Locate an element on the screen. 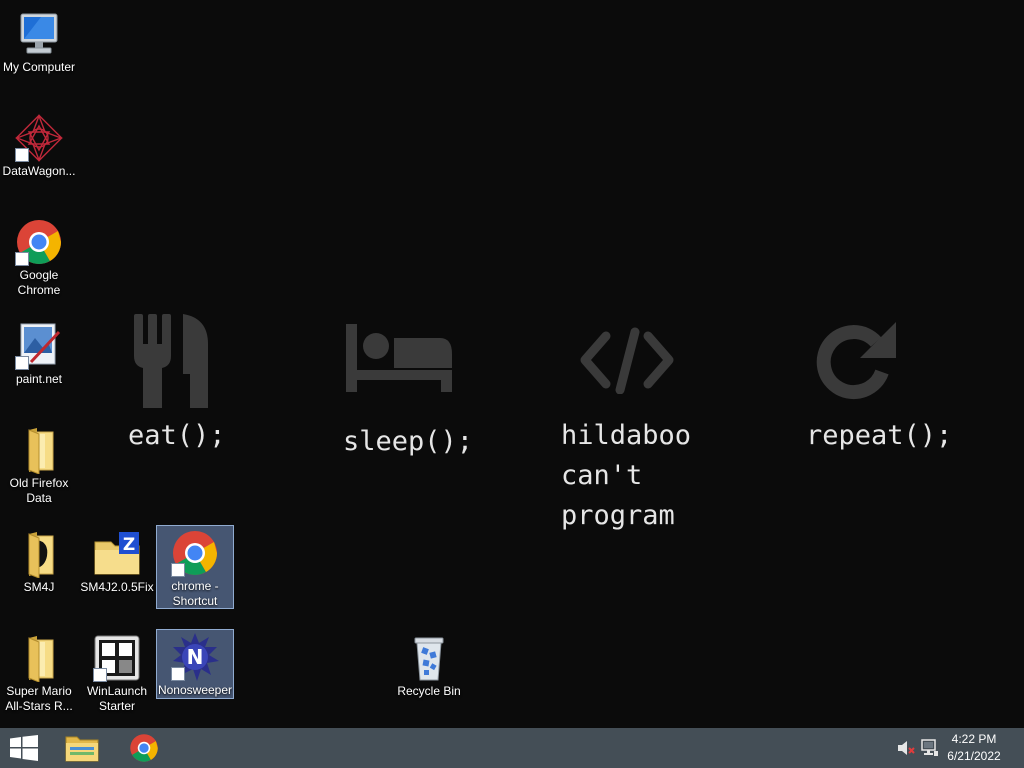 The image size is (1024, 768). desktop-icon-recycle-bin: Recycle Bin is located at coordinates (429, 665).